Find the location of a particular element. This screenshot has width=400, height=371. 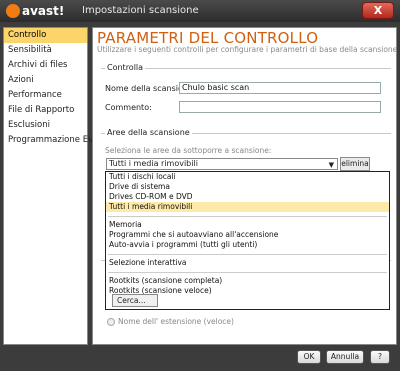

avast-logo: avast! is located at coordinates (37, 11).